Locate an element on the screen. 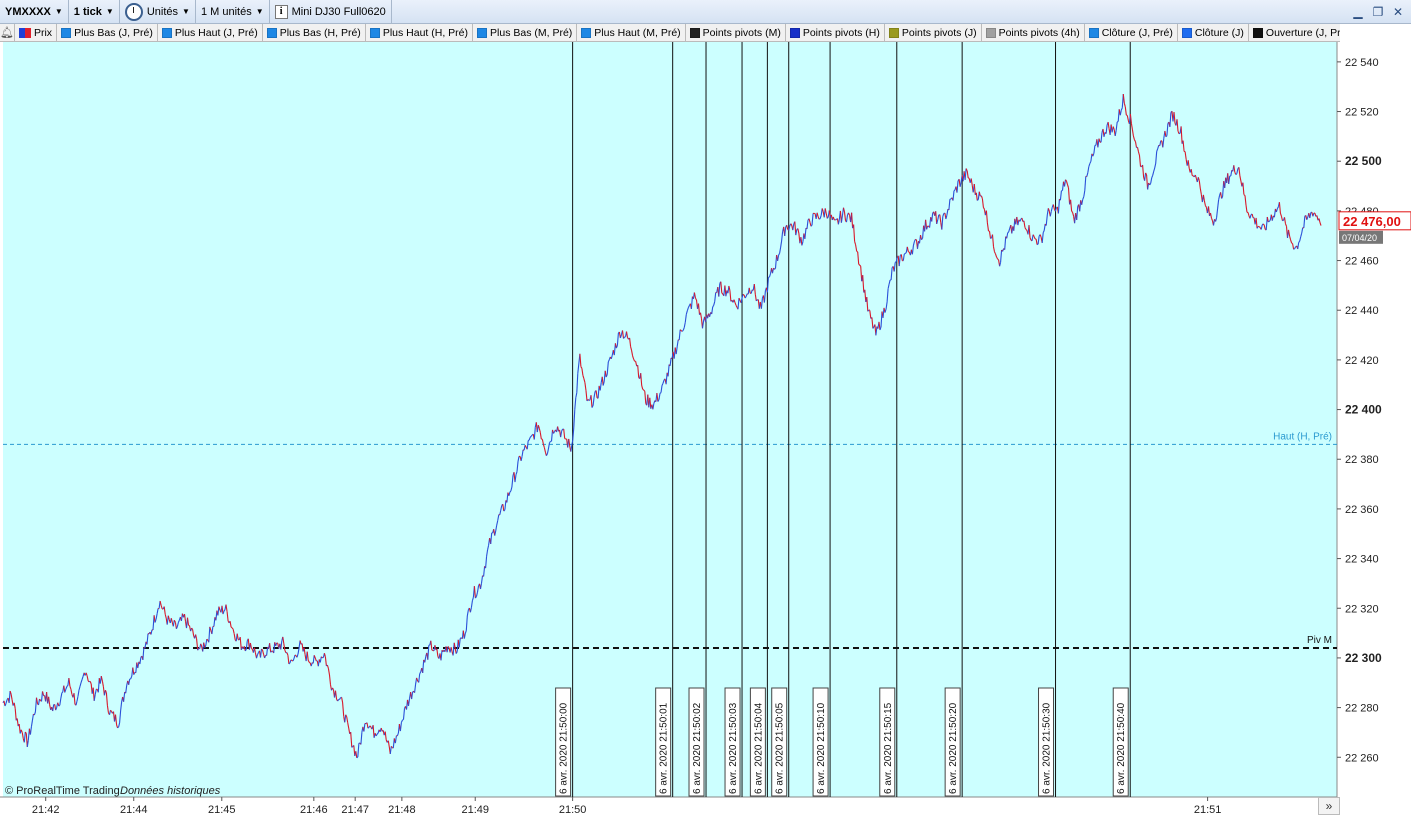  y-tick-label: 22 280 is located at coordinates (1362, 709).